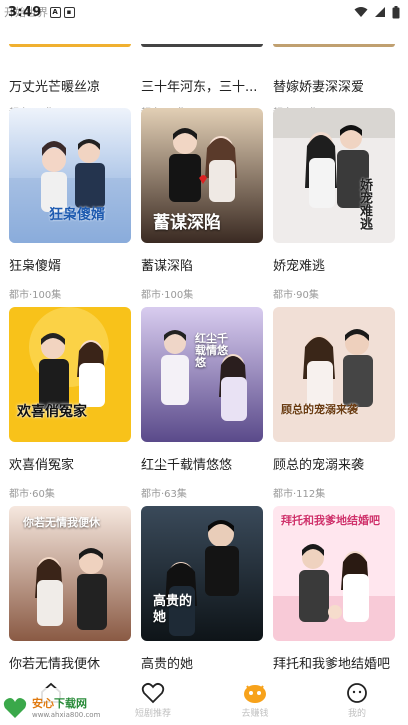 This screenshot has height=725, width=408. I want to click on poster-title: 娇宠难逃, so click(364, 204).